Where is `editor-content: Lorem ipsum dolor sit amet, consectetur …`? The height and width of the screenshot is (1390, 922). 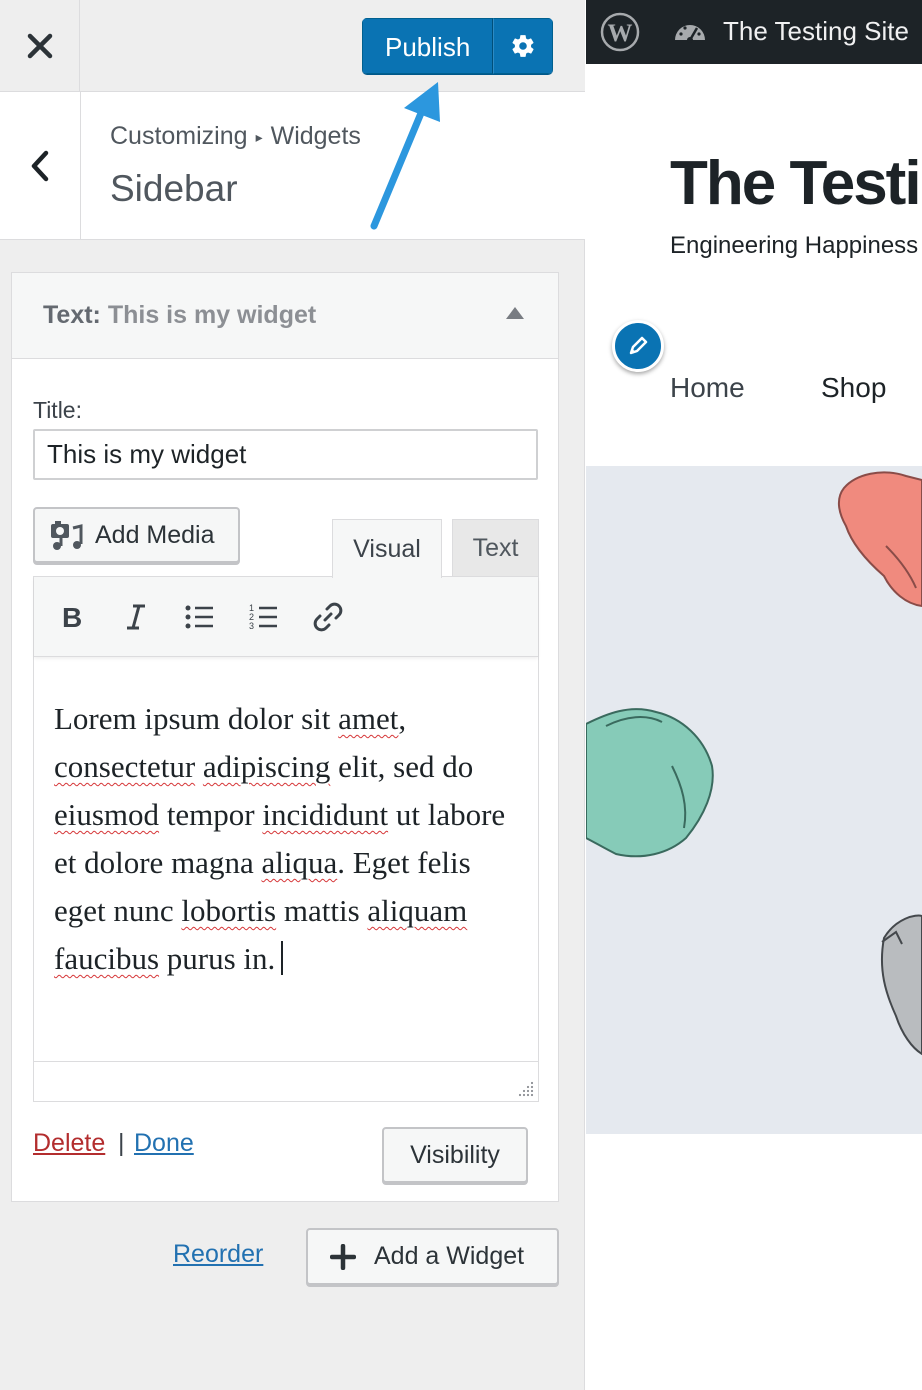 editor-content: Lorem ipsum dolor sit amet, consectetur … is located at coordinates (289, 839).